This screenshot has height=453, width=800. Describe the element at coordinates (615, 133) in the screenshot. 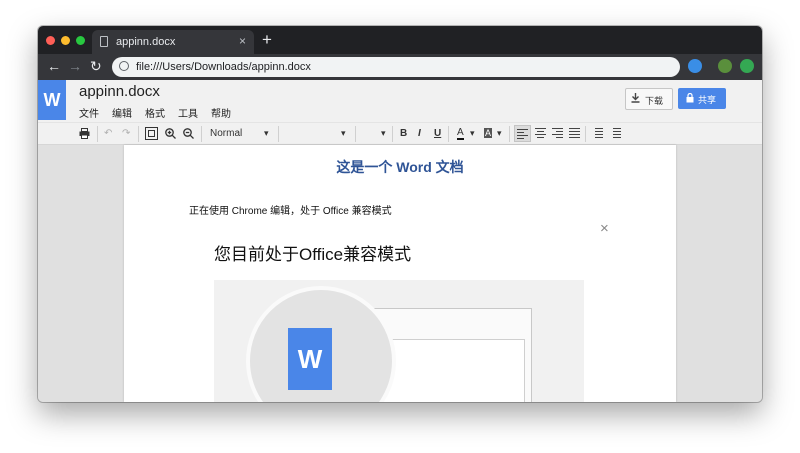

I see `bulleted-list-icon` at that location.